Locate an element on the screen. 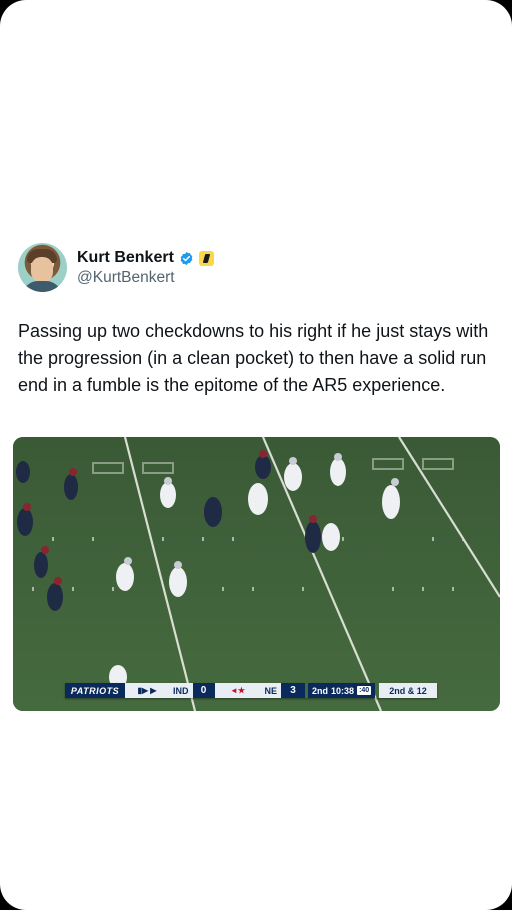 This screenshot has height=910, width=512. author-avatar is located at coordinates (42, 267).